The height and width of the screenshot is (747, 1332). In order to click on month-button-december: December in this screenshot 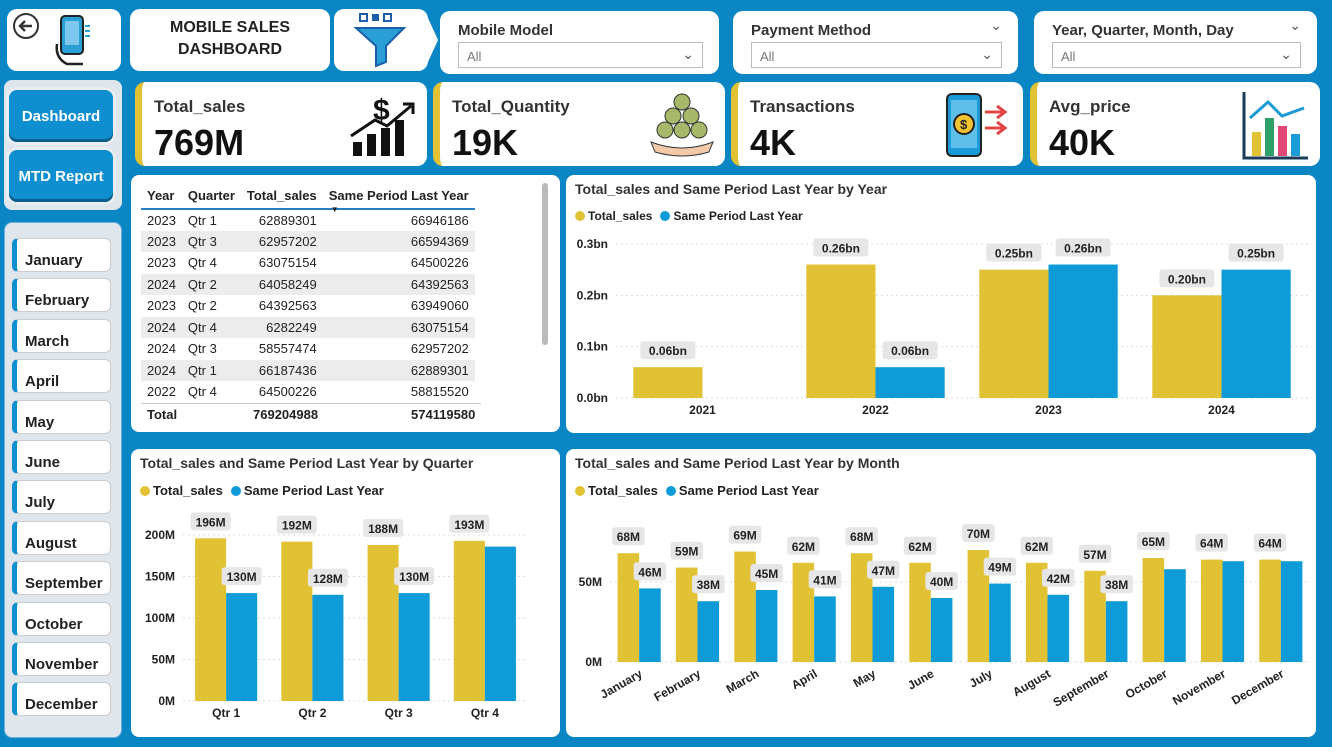, I will do `click(61, 699)`.